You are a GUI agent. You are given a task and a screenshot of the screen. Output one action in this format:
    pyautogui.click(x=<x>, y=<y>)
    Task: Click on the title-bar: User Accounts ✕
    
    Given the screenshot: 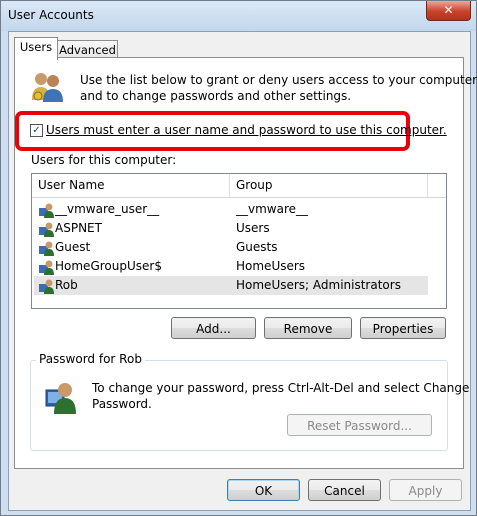 What is the action you would take?
    pyautogui.click(x=238, y=16)
    